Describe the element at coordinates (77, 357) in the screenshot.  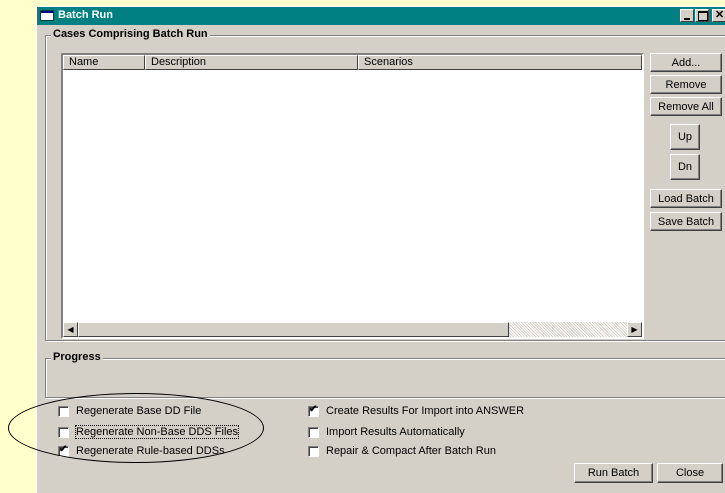
I see `progress-group-label: Progress` at that location.